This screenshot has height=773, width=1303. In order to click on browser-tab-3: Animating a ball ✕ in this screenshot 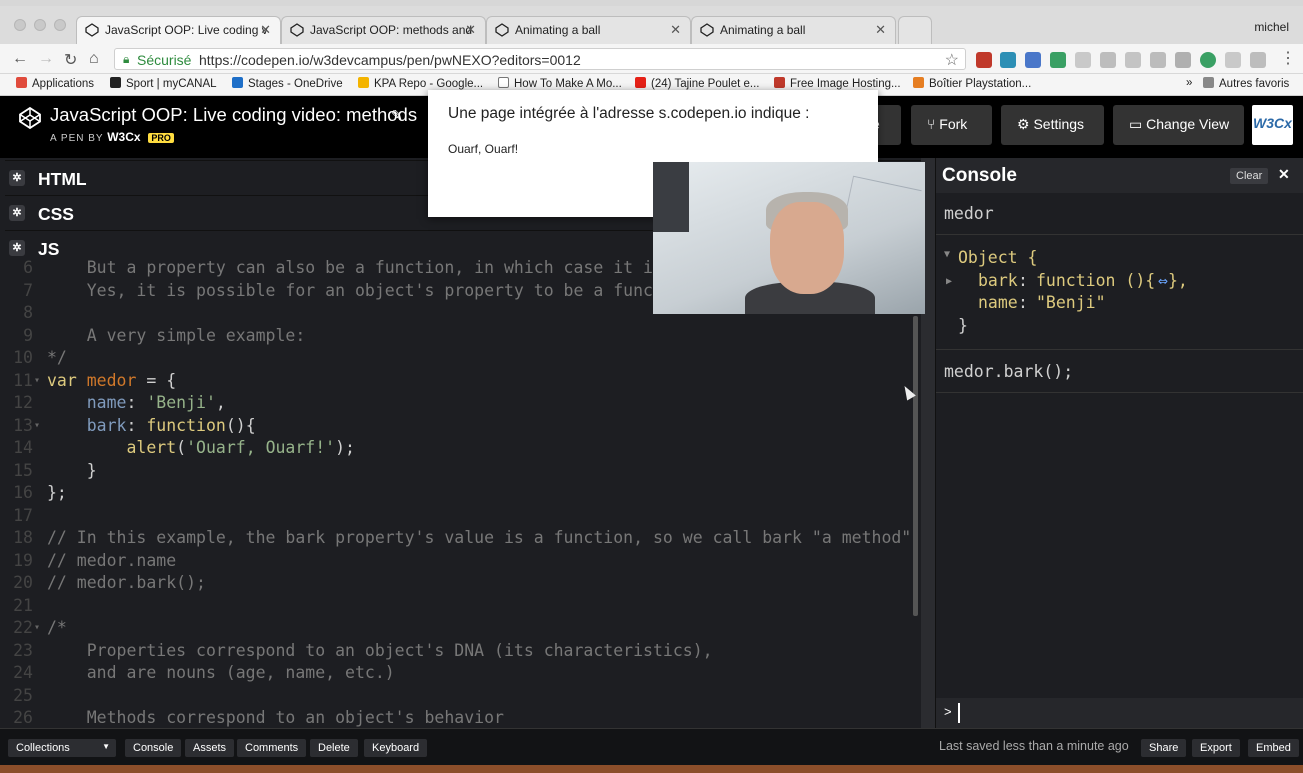, I will do `click(588, 30)`.